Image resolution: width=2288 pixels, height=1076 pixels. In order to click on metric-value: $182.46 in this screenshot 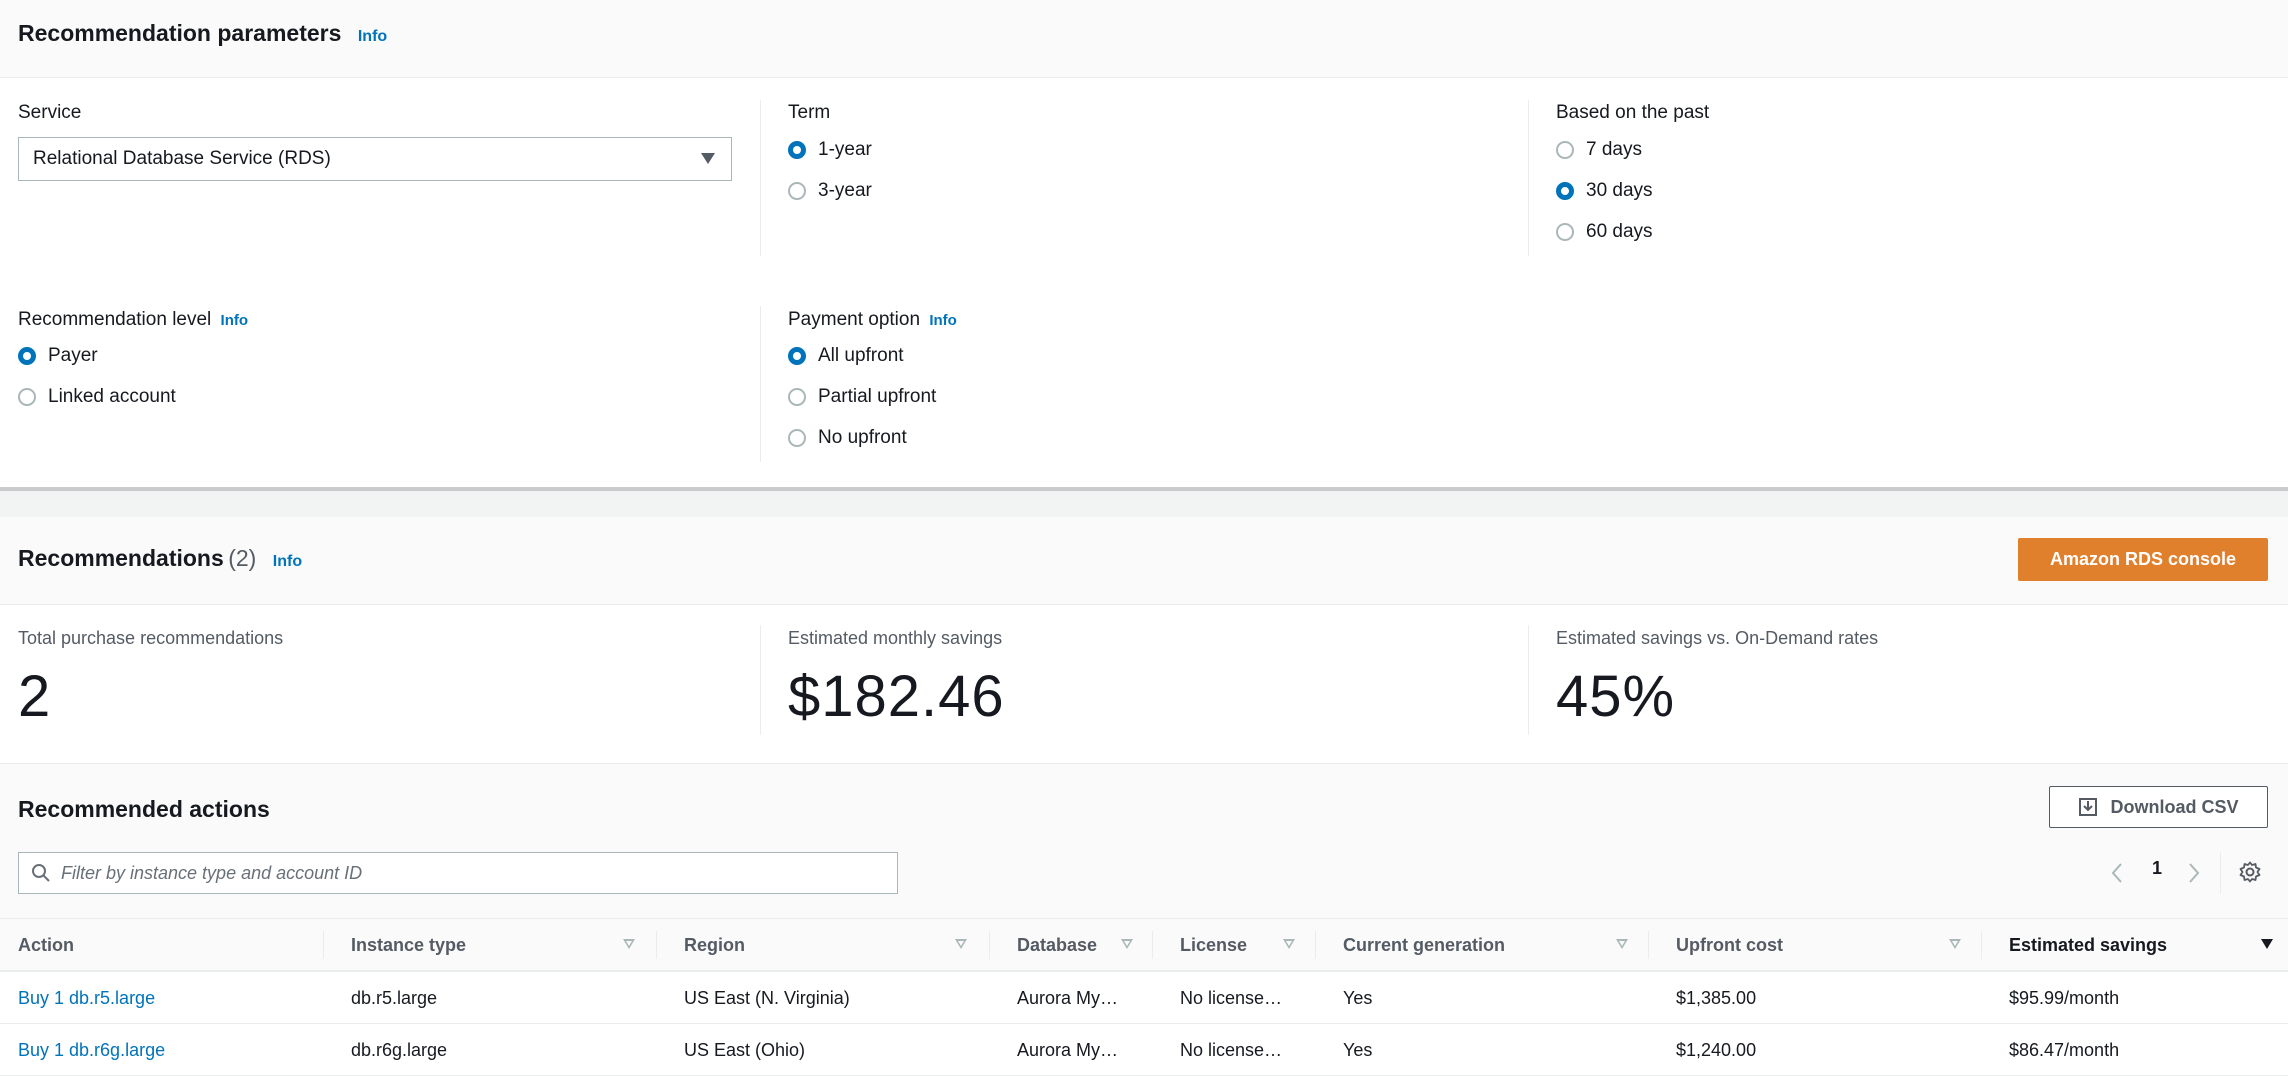, I will do `click(896, 696)`.